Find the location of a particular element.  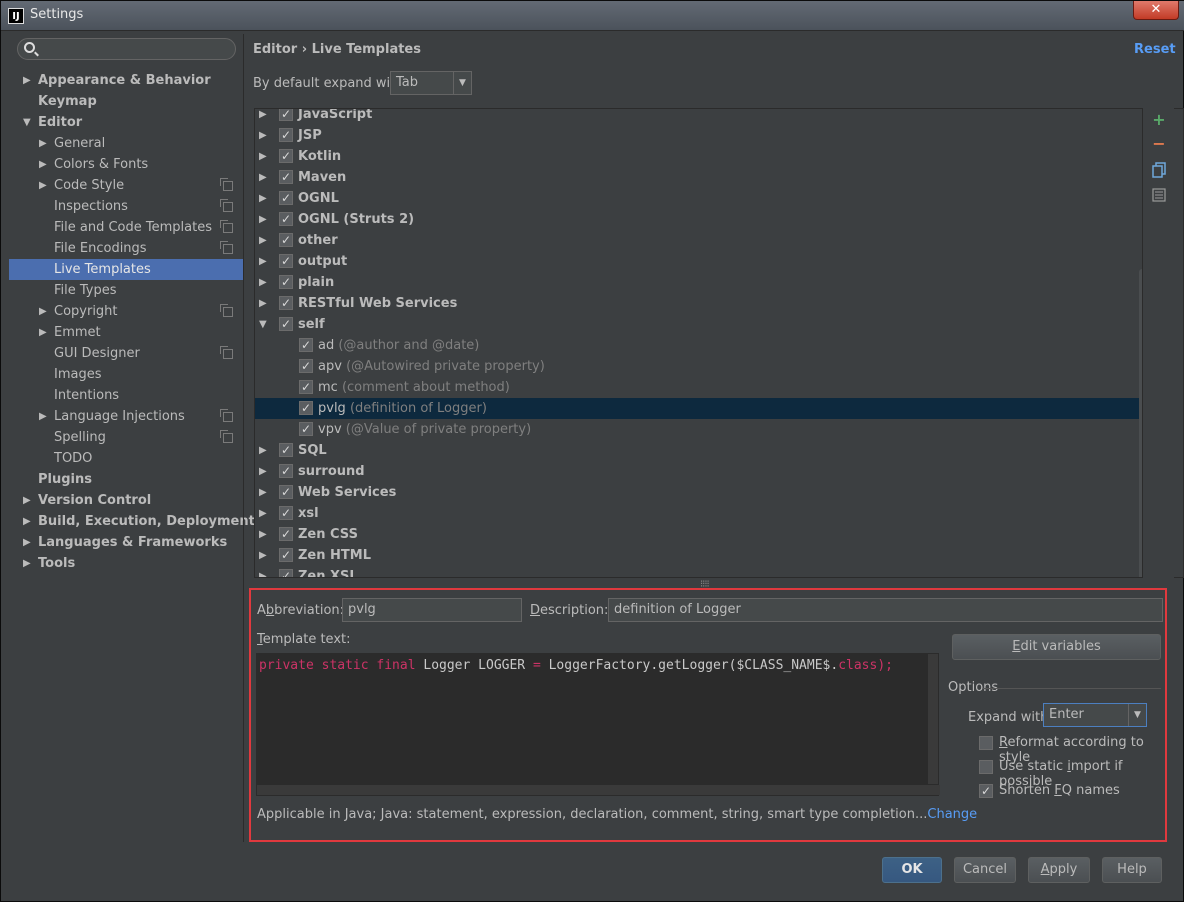

template-group: ▶ ✓ Kotlin is located at coordinates (698, 156).